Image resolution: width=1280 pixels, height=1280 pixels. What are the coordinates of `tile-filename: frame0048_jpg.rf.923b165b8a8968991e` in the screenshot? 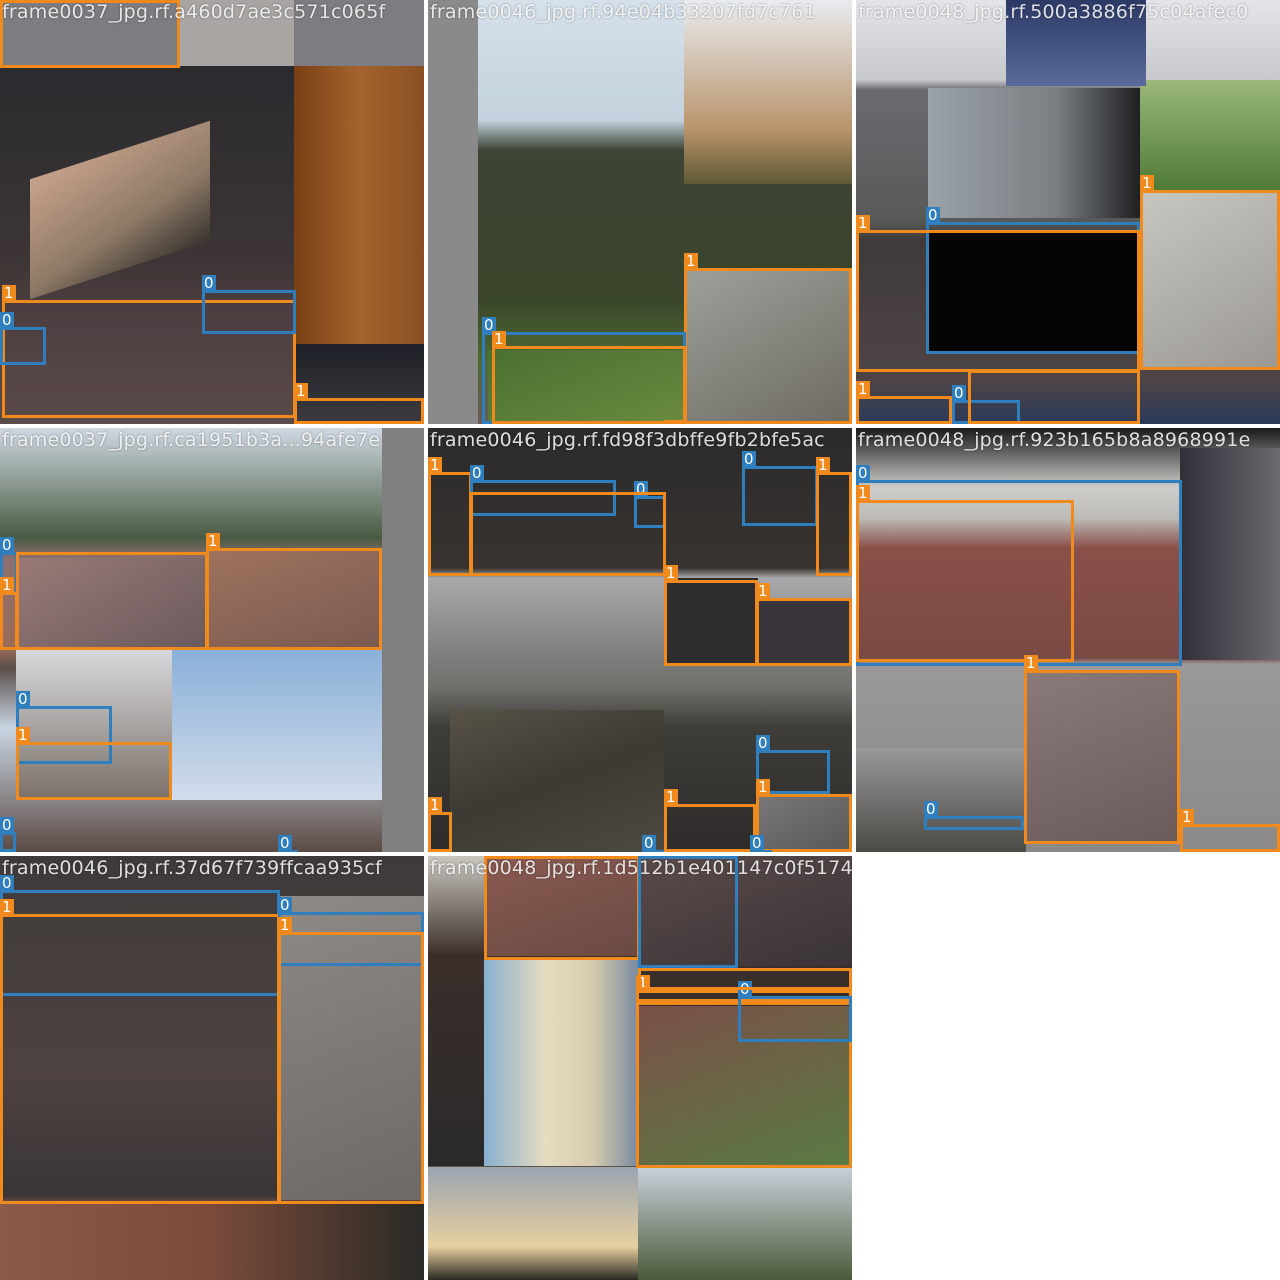 It's located at (1054, 440).